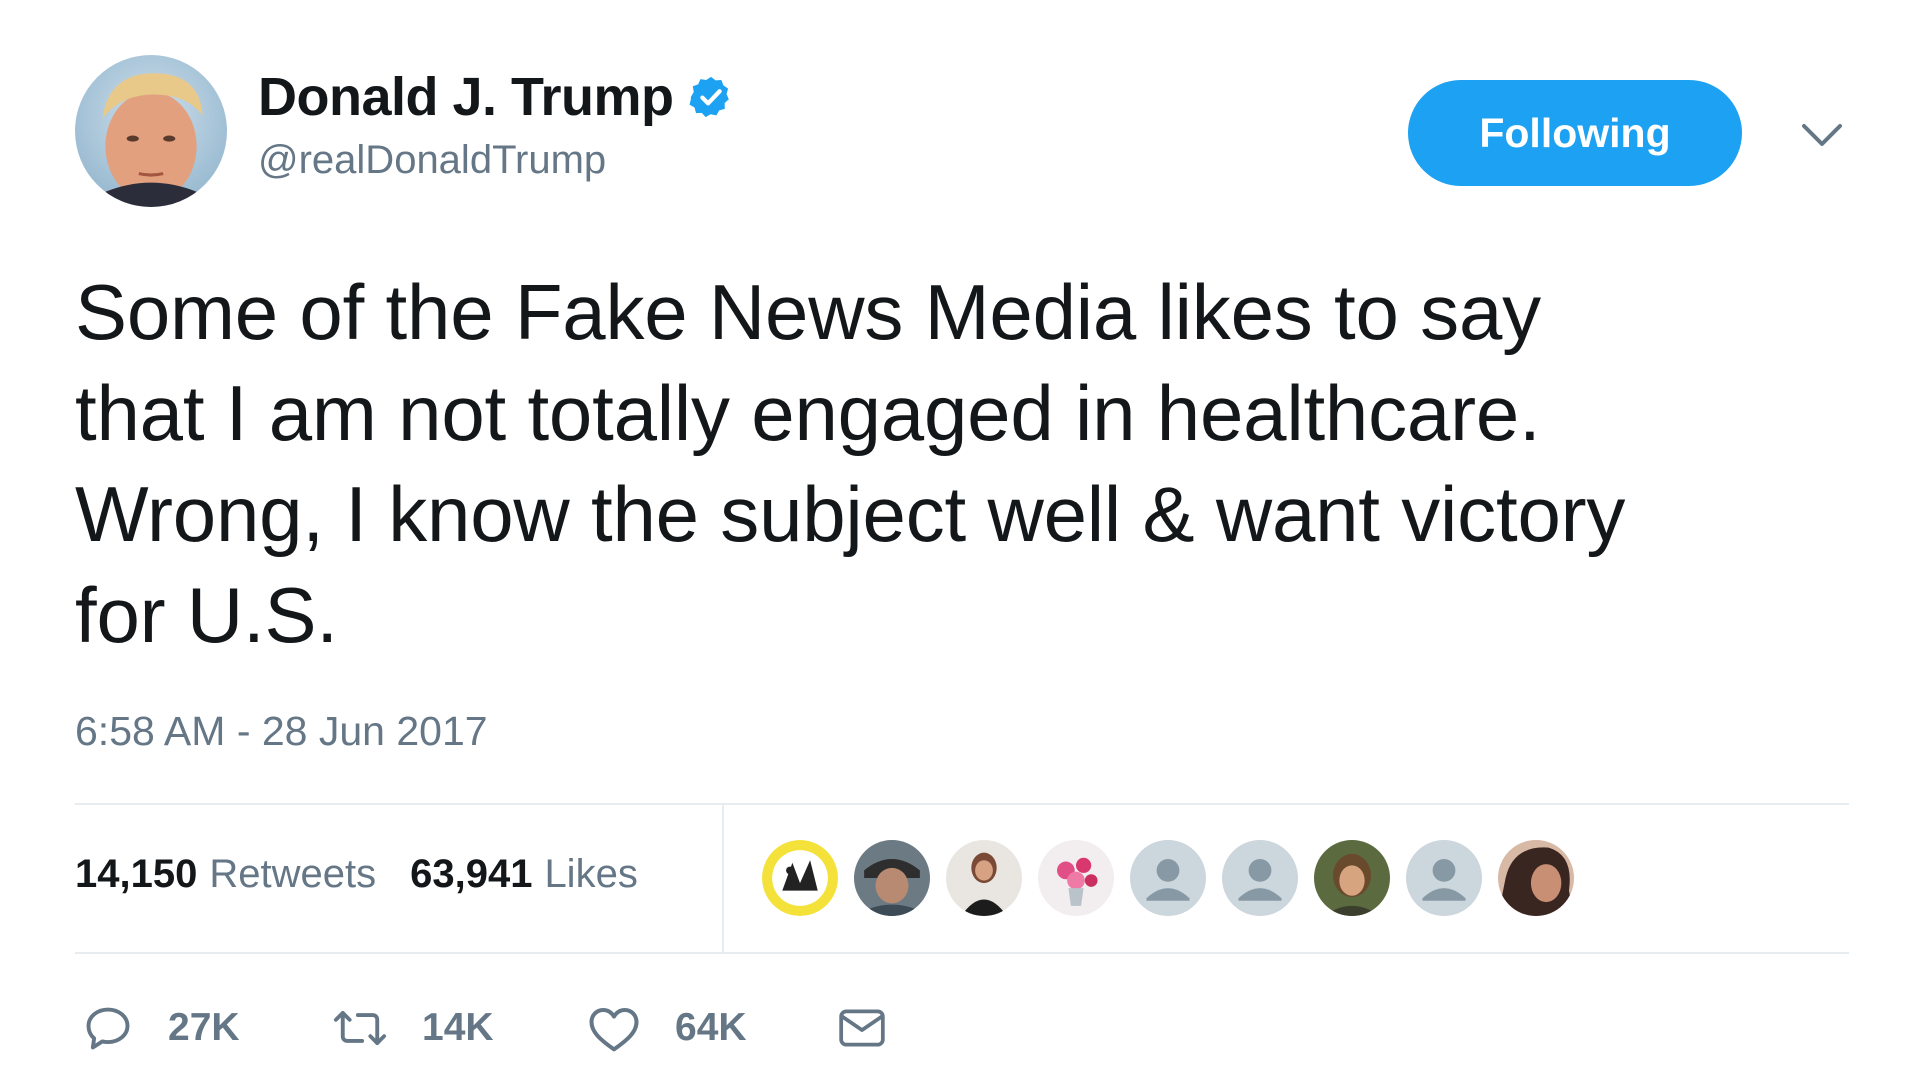 The width and height of the screenshot is (1920, 1080). Describe the element at coordinates (136, 874) in the screenshot. I see `retweets-count: 14,150` at that location.